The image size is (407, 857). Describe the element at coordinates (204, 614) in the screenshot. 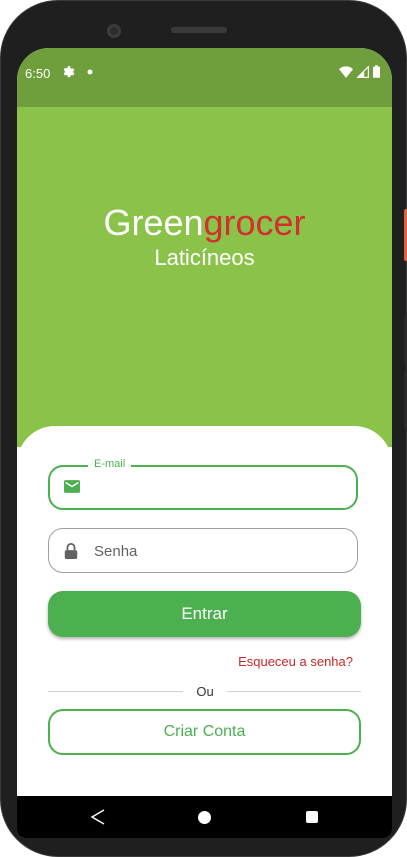

I see `login-button: Entrar` at that location.